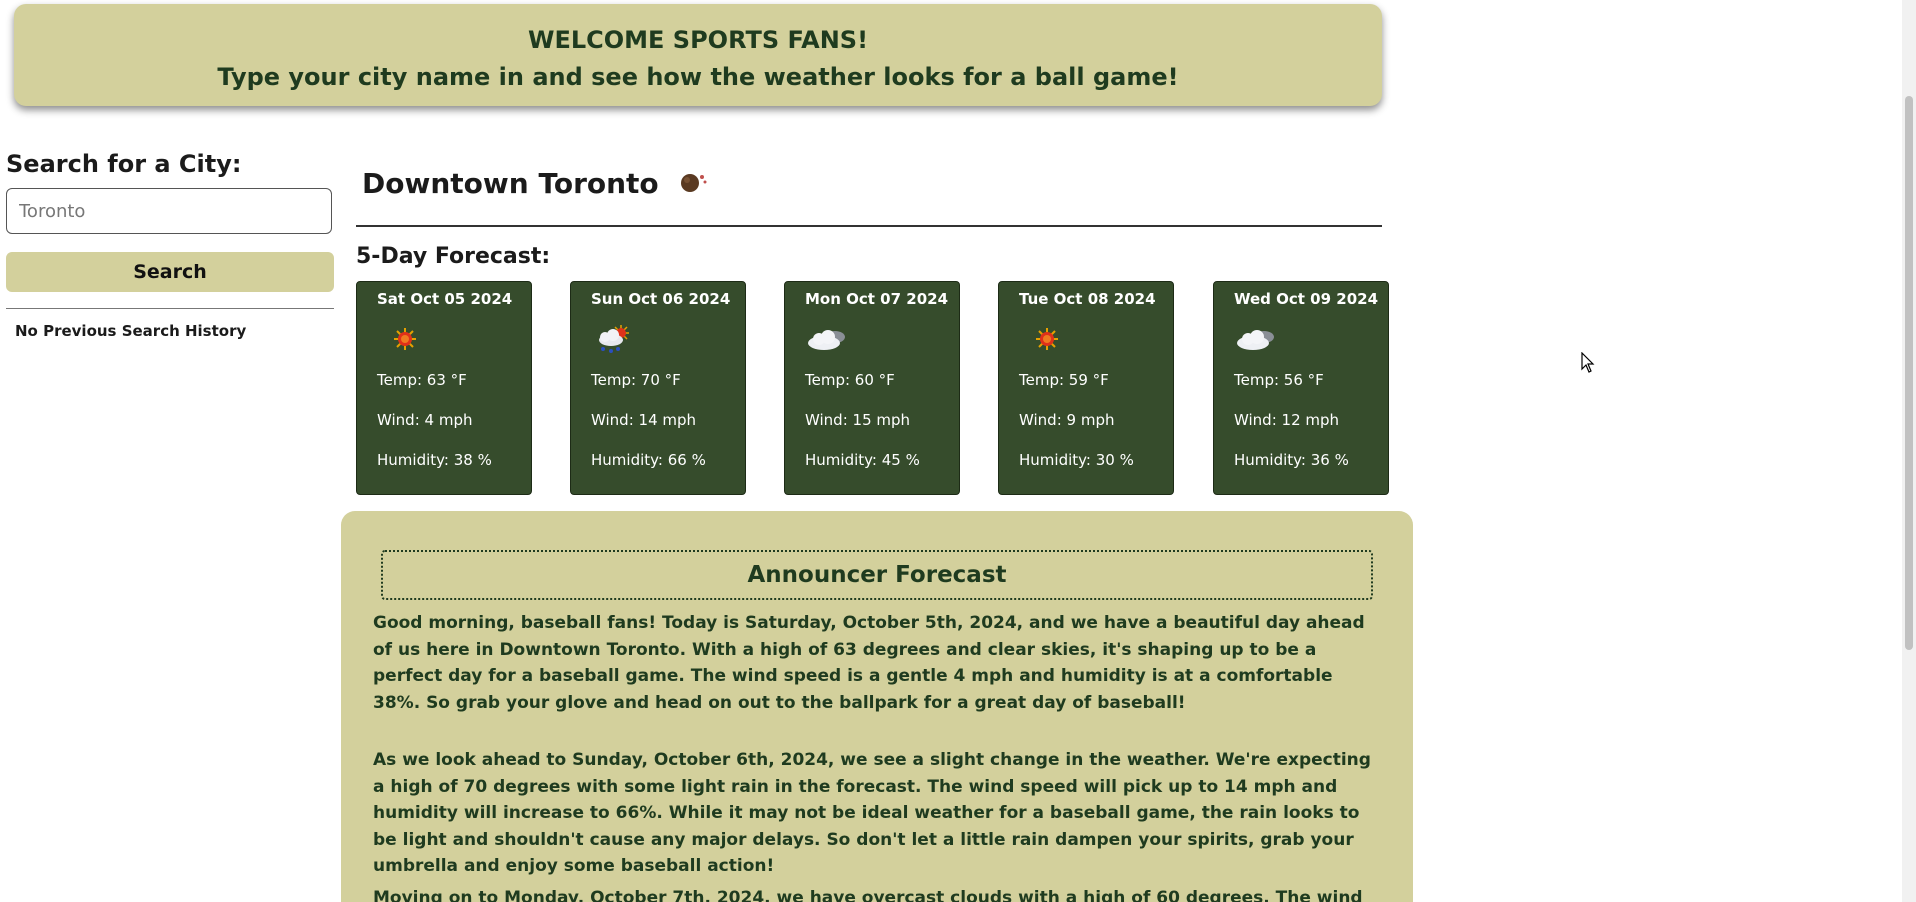  What do you see at coordinates (510, 183) in the screenshot?
I see `city-name: Downtown Toronto` at bounding box center [510, 183].